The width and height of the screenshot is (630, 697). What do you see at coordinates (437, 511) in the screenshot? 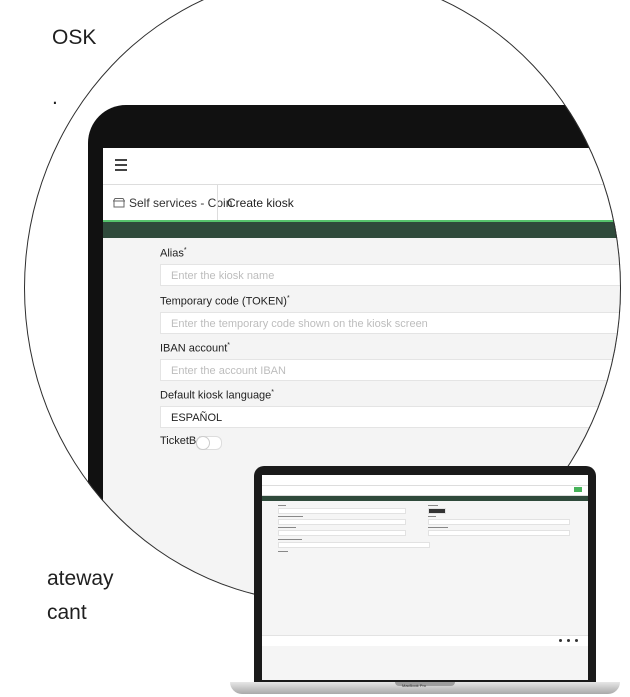
I see `mini-button` at bounding box center [437, 511].